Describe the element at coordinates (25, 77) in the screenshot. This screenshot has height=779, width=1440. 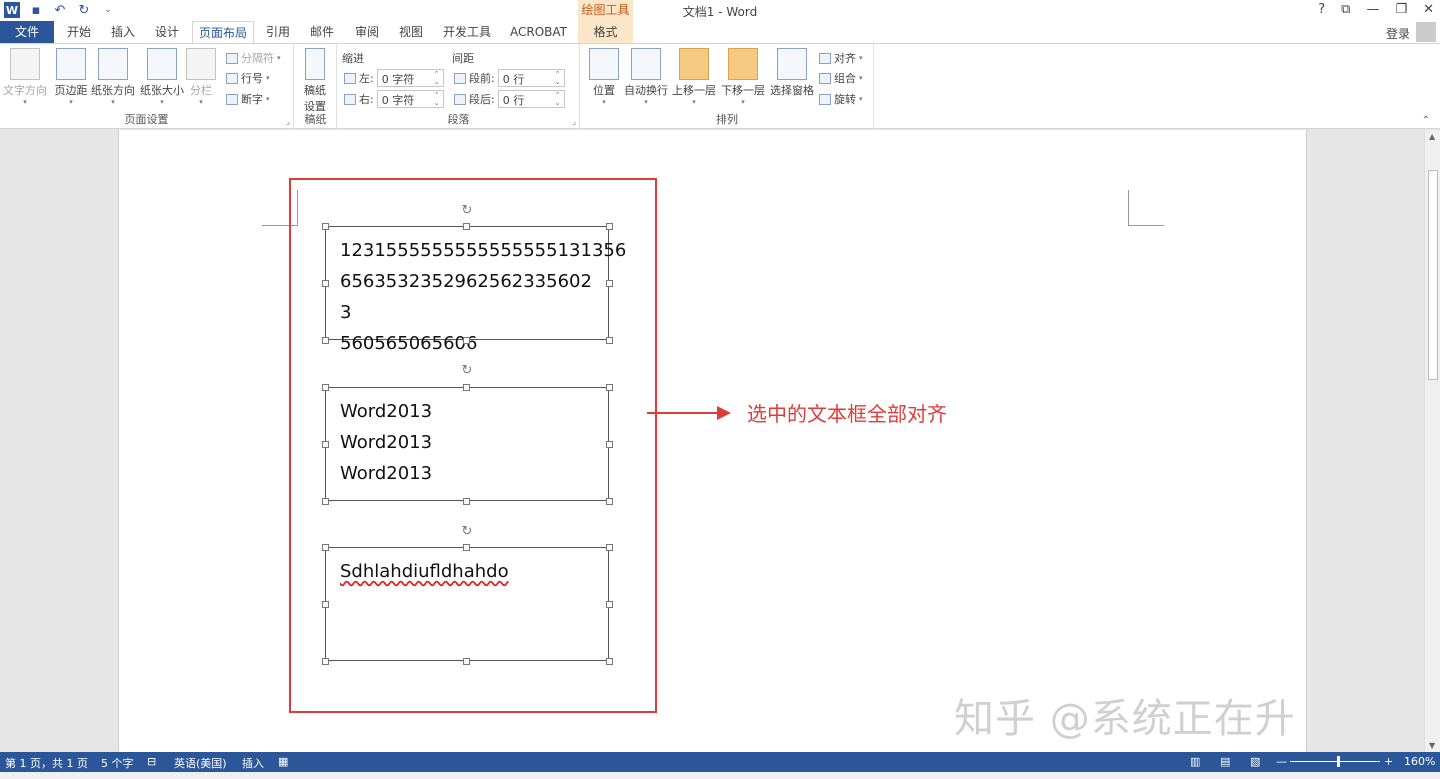
I see `text-direction-button: 文字方向 ▾` at that location.